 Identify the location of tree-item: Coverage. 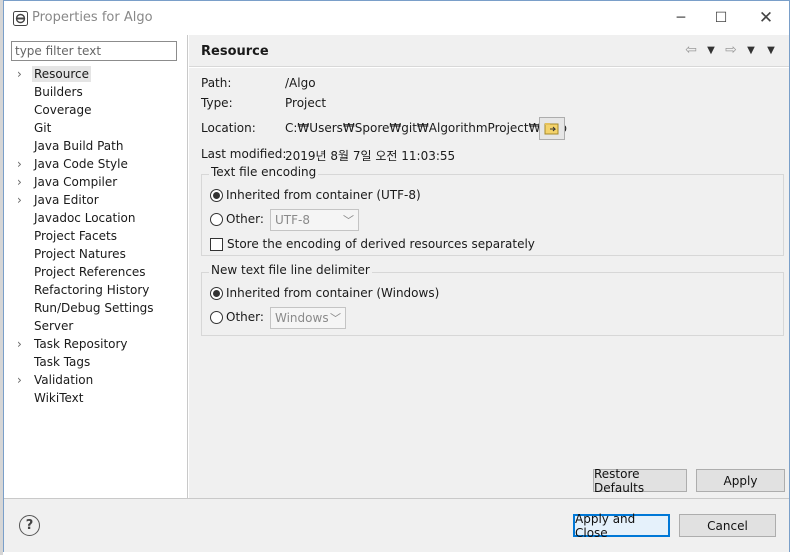
(96, 110).